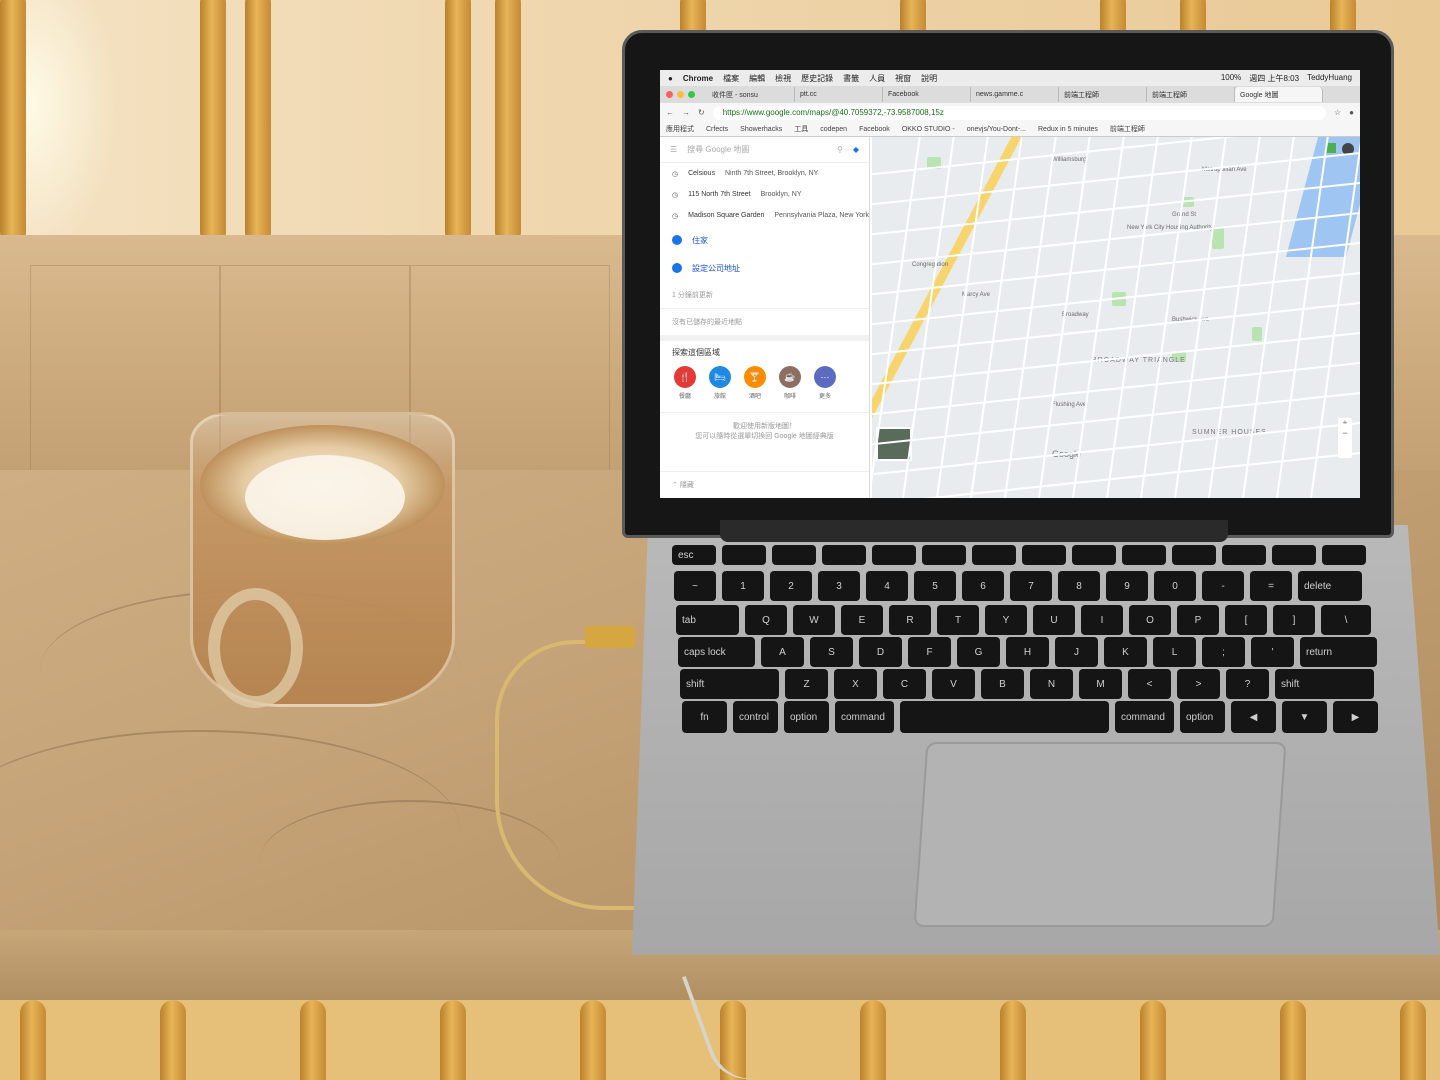 The height and width of the screenshot is (1080, 1440). What do you see at coordinates (790, 383) in the screenshot?
I see `explore-category: ☕ 咖啡` at bounding box center [790, 383].